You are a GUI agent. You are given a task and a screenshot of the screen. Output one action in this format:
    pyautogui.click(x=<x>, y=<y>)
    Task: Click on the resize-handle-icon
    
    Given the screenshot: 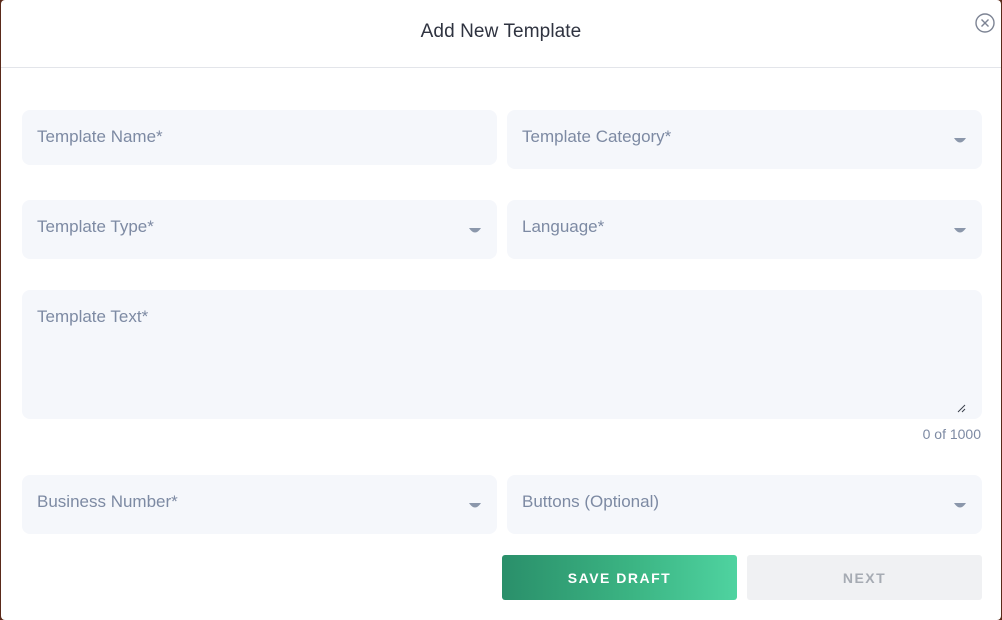 What is the action you would take?
    pyautogui.click(x=961, y=408)
    